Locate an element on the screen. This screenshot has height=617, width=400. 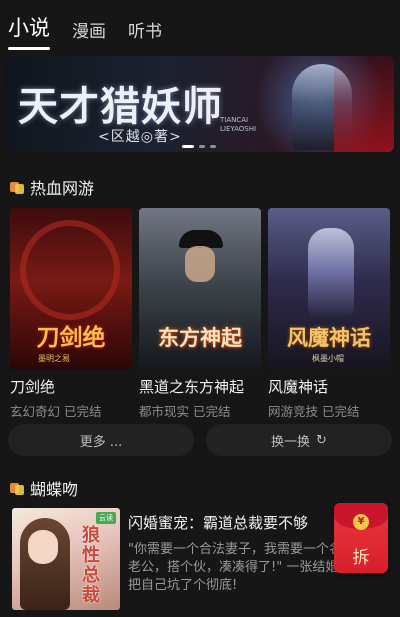
book-title: 风魔神话 is located at coordinates (329, 386).